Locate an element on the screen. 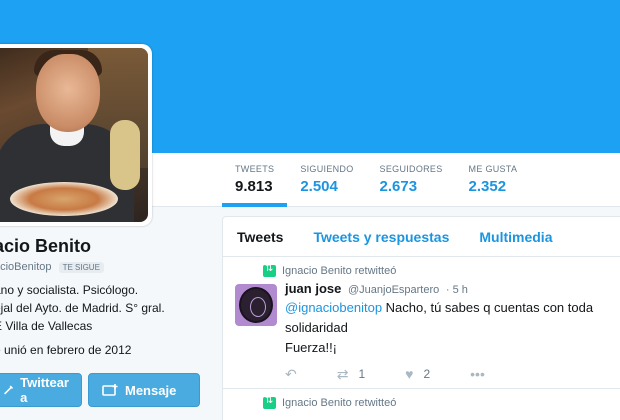 The image size is (620, 420). heart-icon: ♥ is located at coordinates (409, 374).